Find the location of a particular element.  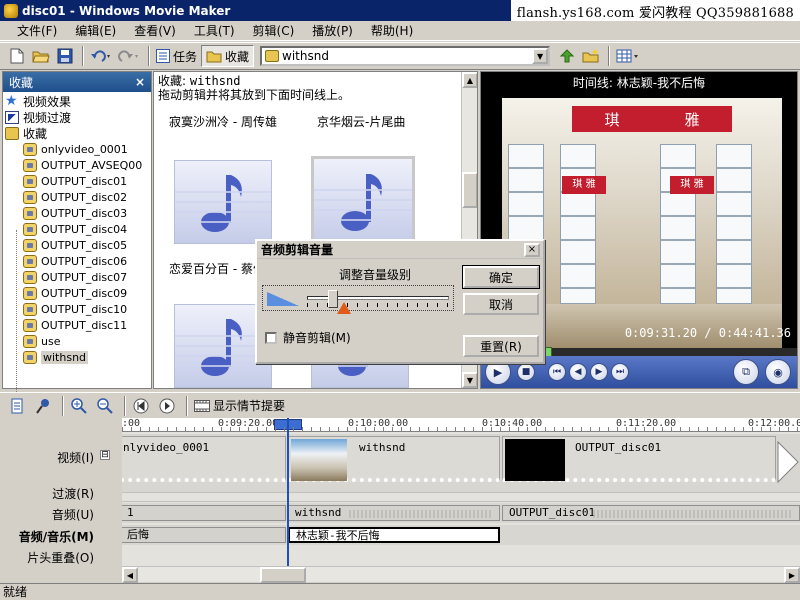

title-overlay-track is located at coordinates (461, 556).